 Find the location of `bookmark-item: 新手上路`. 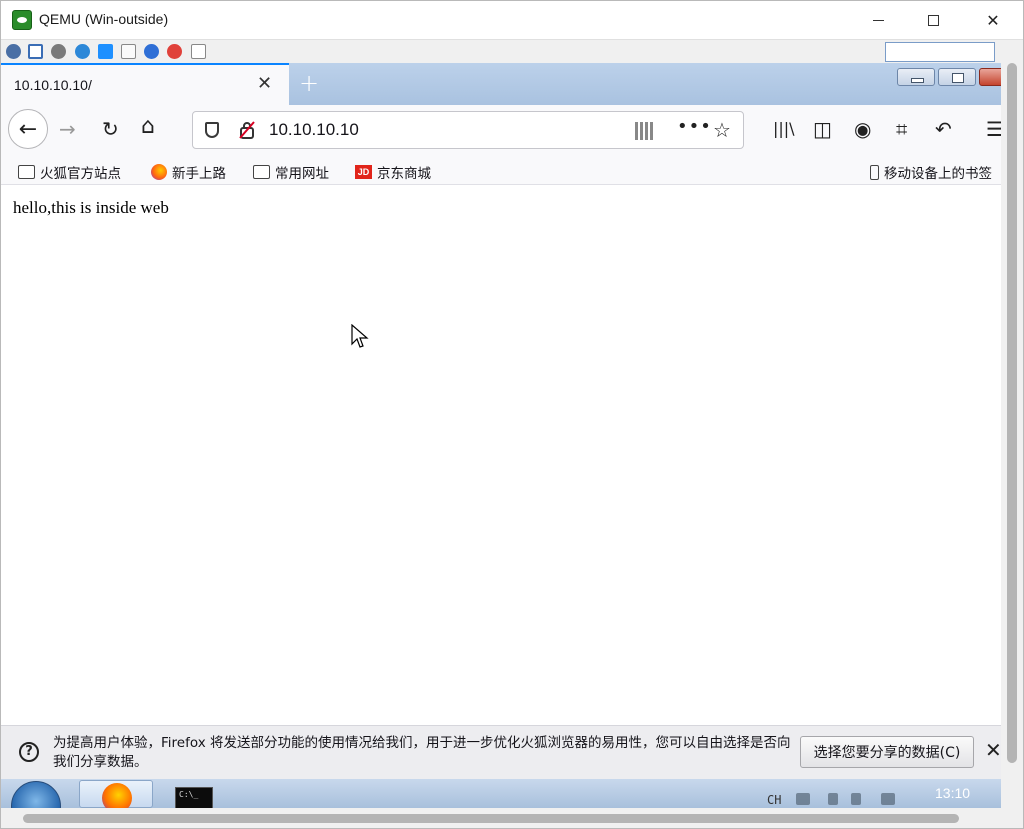

bookmark-item: 新手上路 is located at coordinates (188, 172).